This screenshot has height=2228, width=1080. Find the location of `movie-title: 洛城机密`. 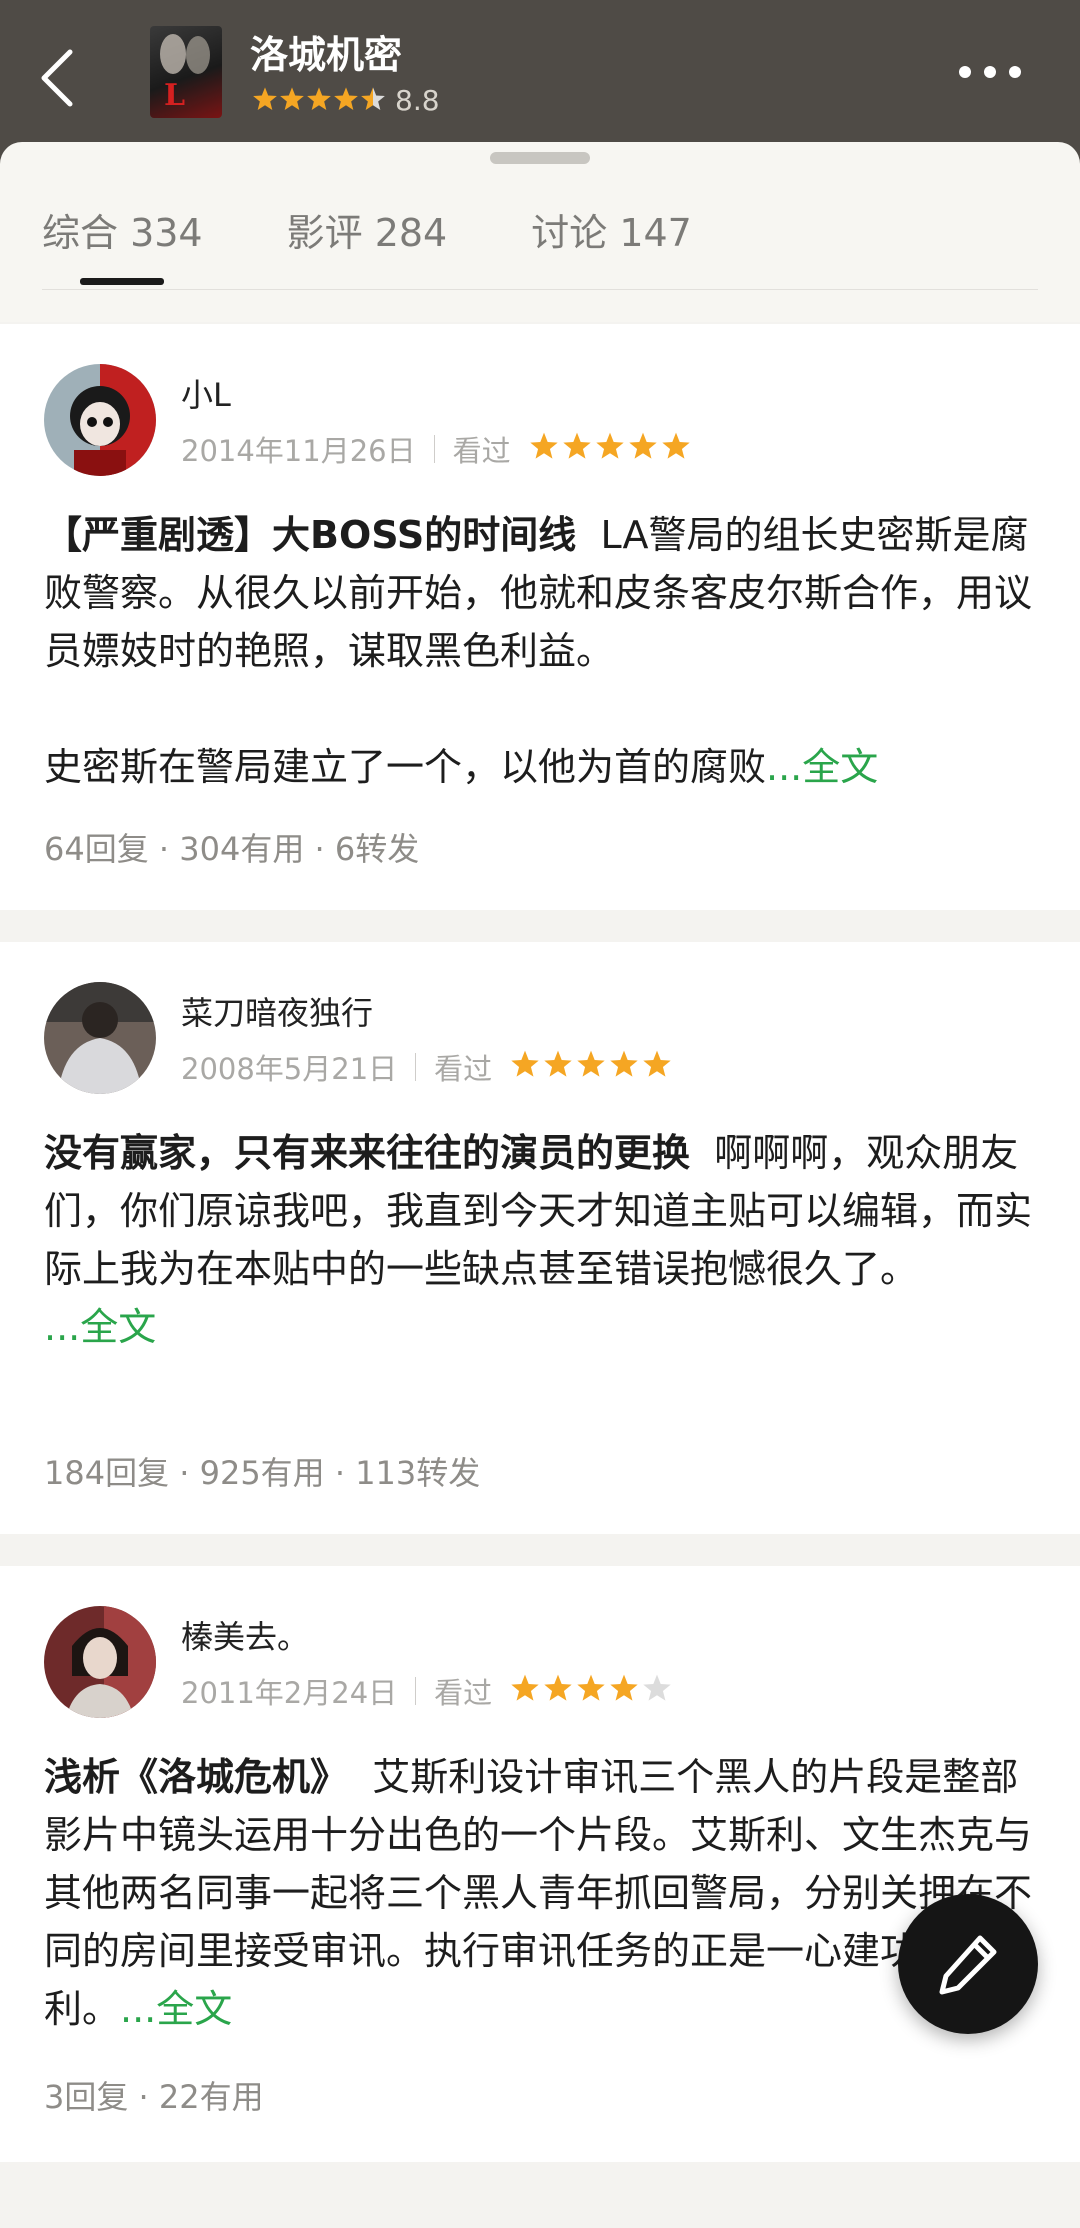

movie-title: 洛城机密 is located at coordinates (326, 55).